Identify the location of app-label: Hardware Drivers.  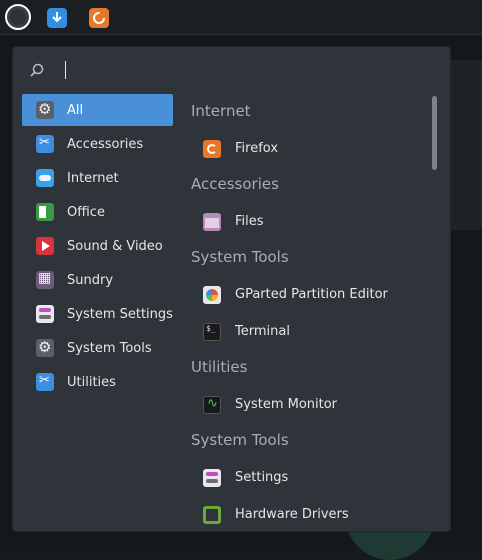
(292, 514).